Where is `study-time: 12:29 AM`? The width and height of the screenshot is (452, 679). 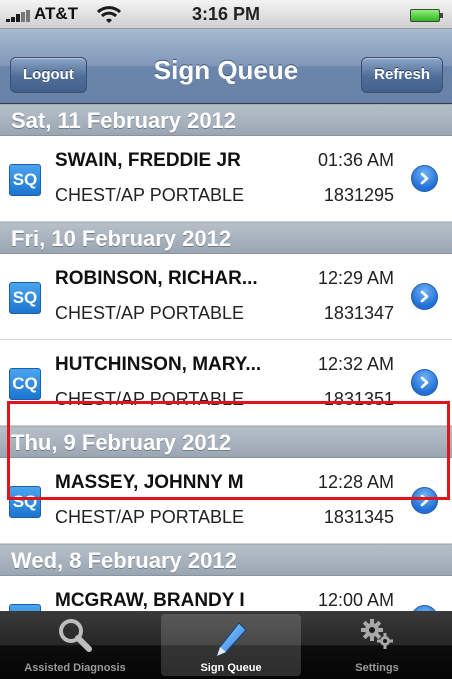
study-time: 12:29 AM is located at coordinates (355, 278).